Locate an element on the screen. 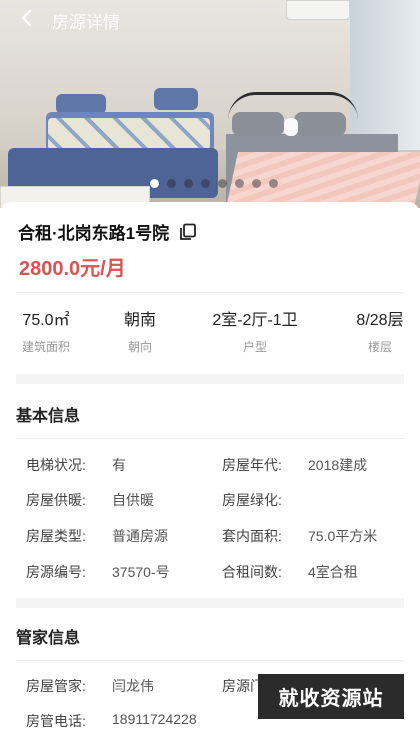  info-row: 电梯状况: is located at coordinates (56, 465).